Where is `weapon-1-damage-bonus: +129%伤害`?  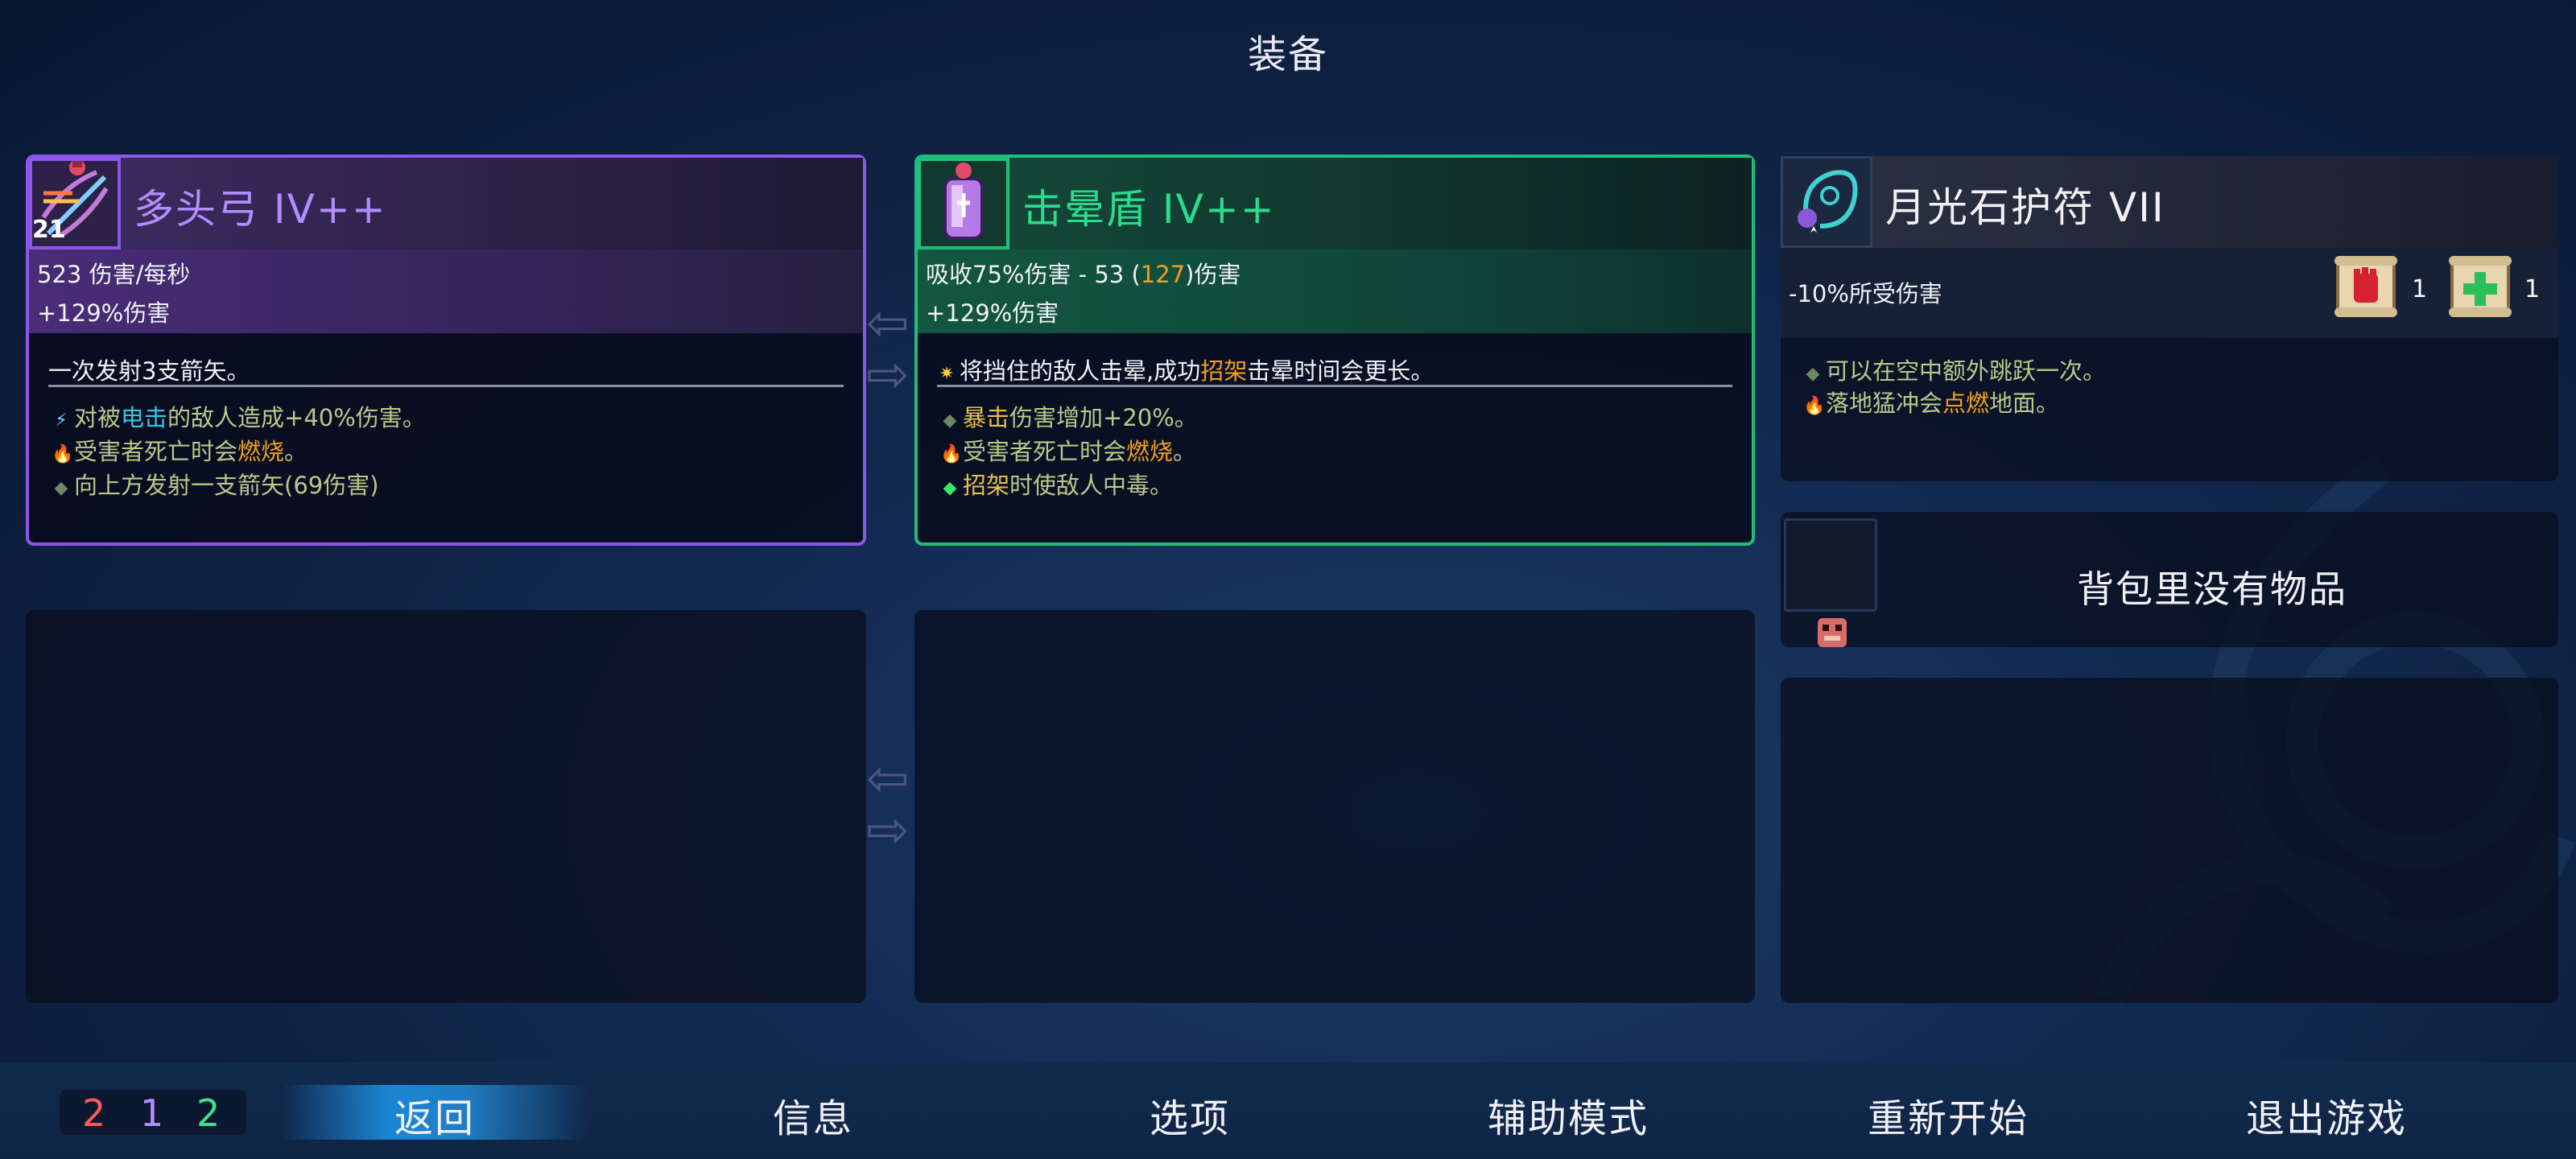 weapon-1-damage-bonus: +129%伤害 is located at coordinates (104, 313).